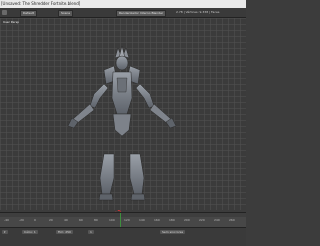 This screenshot has height=246, width=320. I want to click on timeline-tick-label: 80, so click(96, 220).